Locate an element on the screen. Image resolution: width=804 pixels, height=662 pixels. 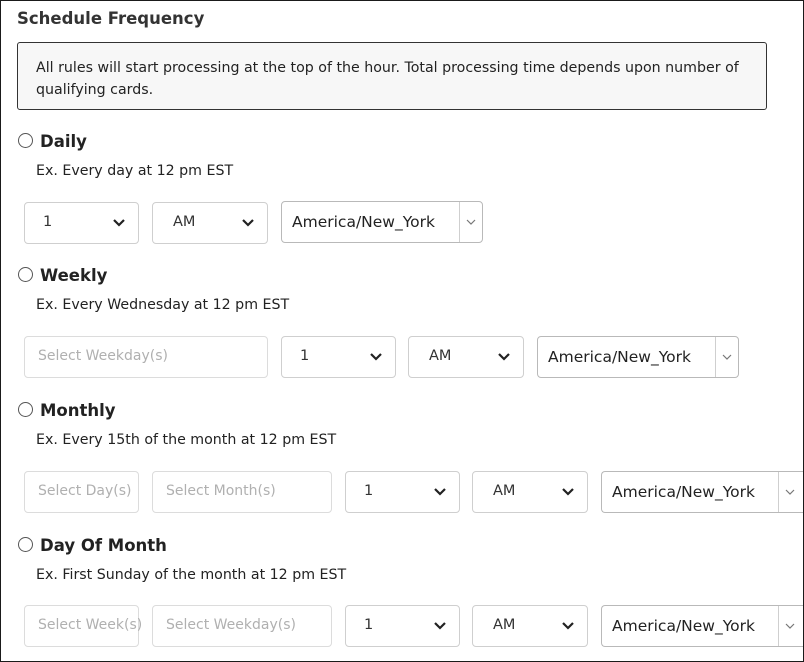
section-title: Schedule Frequency is located at coordinates (111, 18).